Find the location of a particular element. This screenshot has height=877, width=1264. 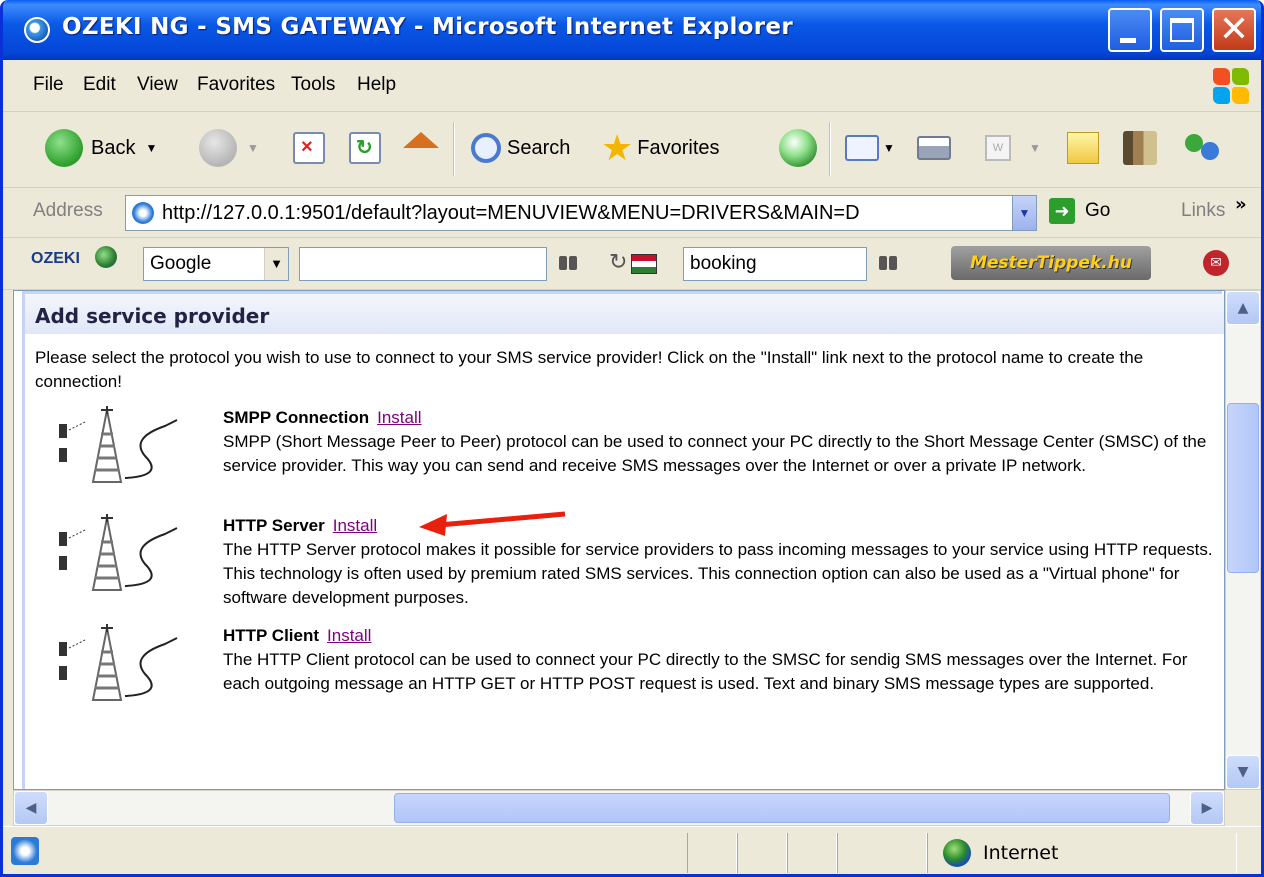

status-bar: Internet is located at coordinates (632, 850).